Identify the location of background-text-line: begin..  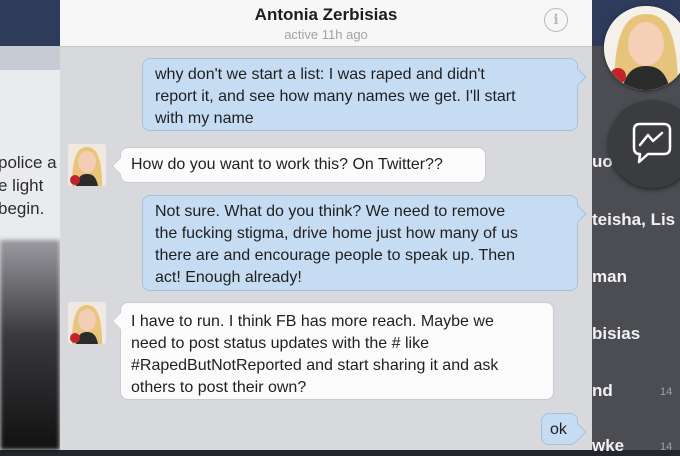
(22, 208).